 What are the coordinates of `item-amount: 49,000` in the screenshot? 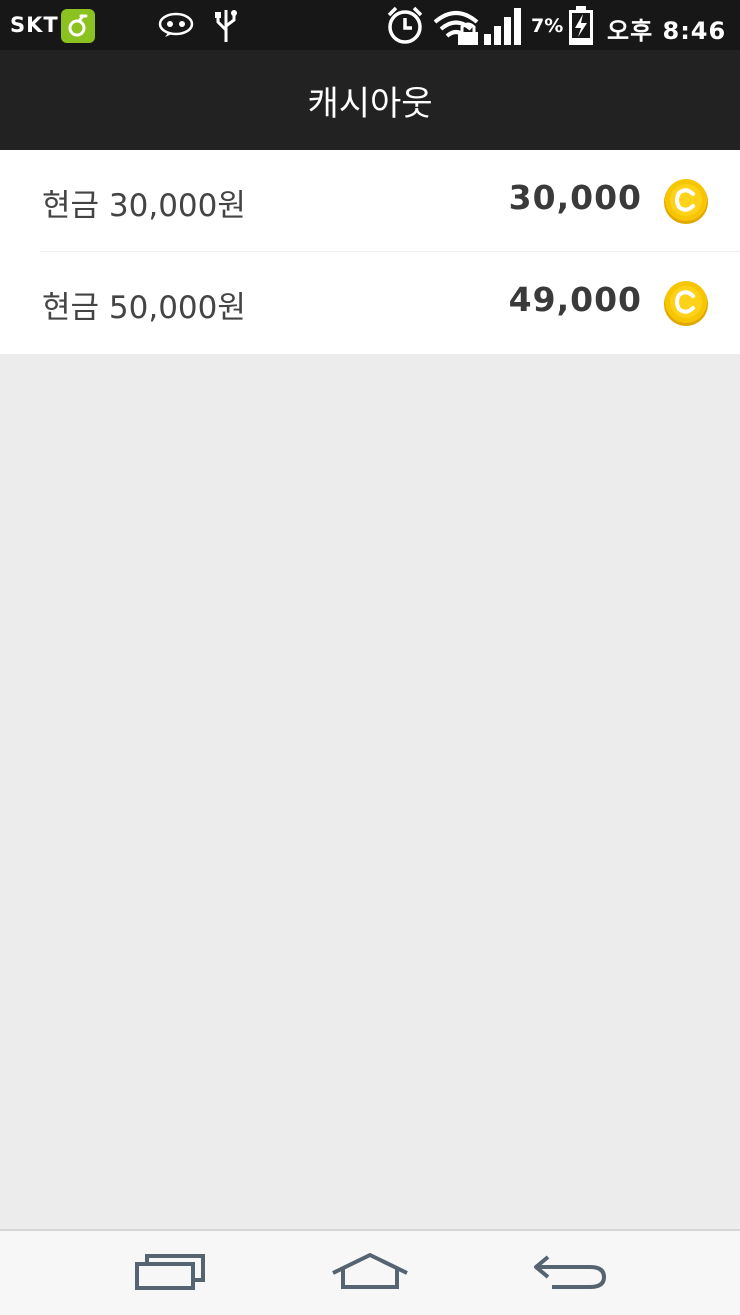 It's located at (575, 299).